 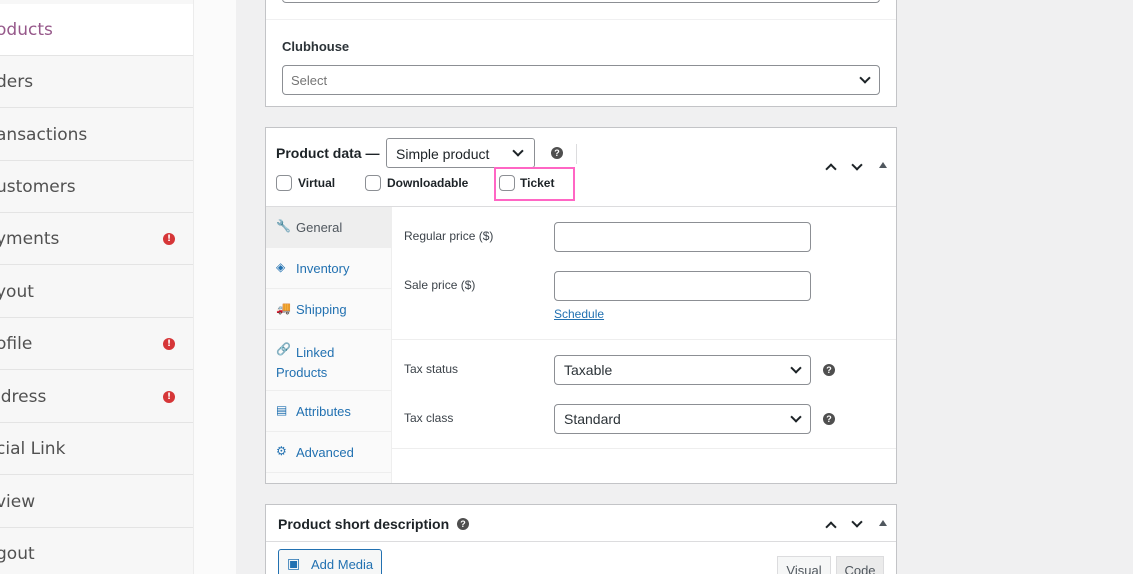 What do you see at coordinates (16, 343) in the screenshot?
I see `sidebar-item-label: ofile` at bounding box center [16, 343].